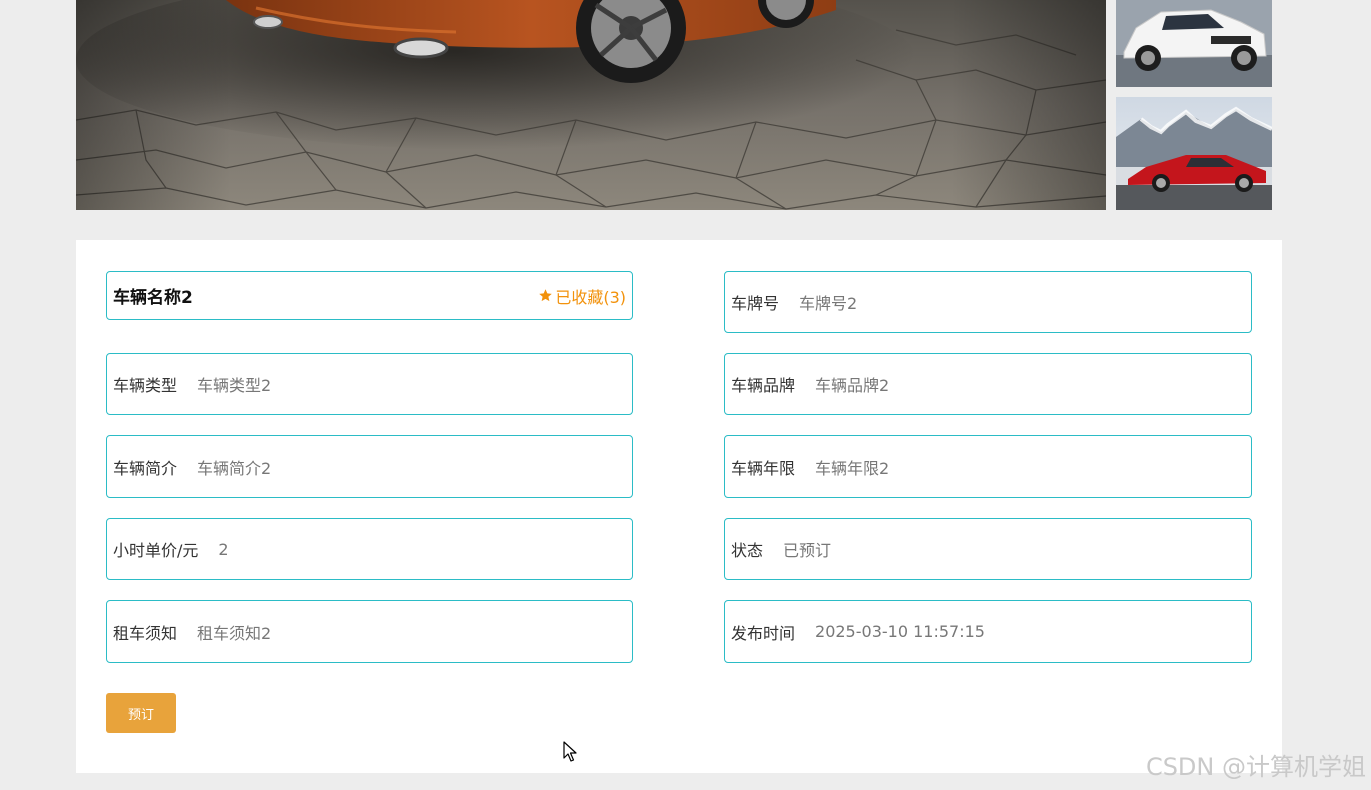  What do you see at coordinates (223, 549) in the screenshot?
I see `field-value: 2` at bounding box center [223, 549].